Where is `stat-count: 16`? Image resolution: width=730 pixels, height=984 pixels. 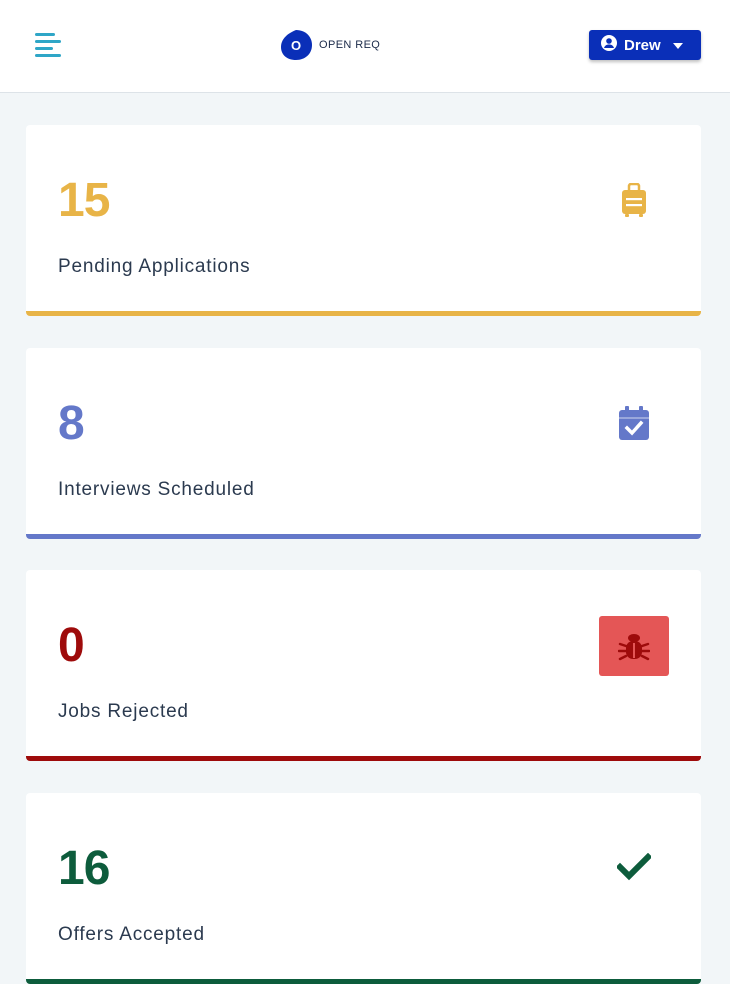 stat-count: 16 is located at coordinates (84, 868).